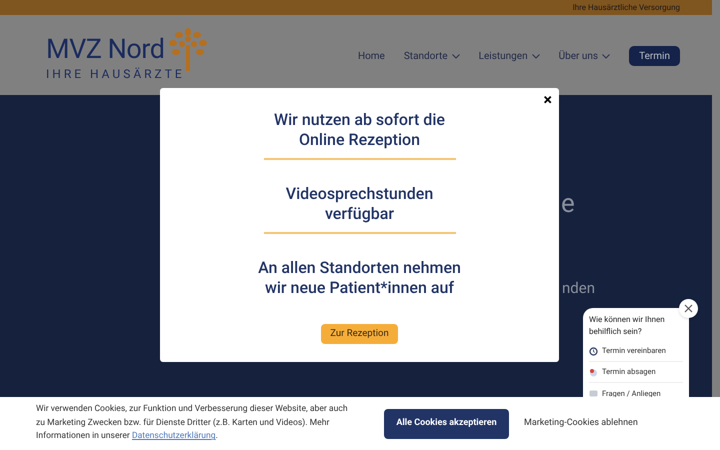 This screenshot has width=720, height=450. Describe the element at coordinates (581, 423) in the screenshot. I see `decline-button: Marketing-Cookies ablehnen` at that location.